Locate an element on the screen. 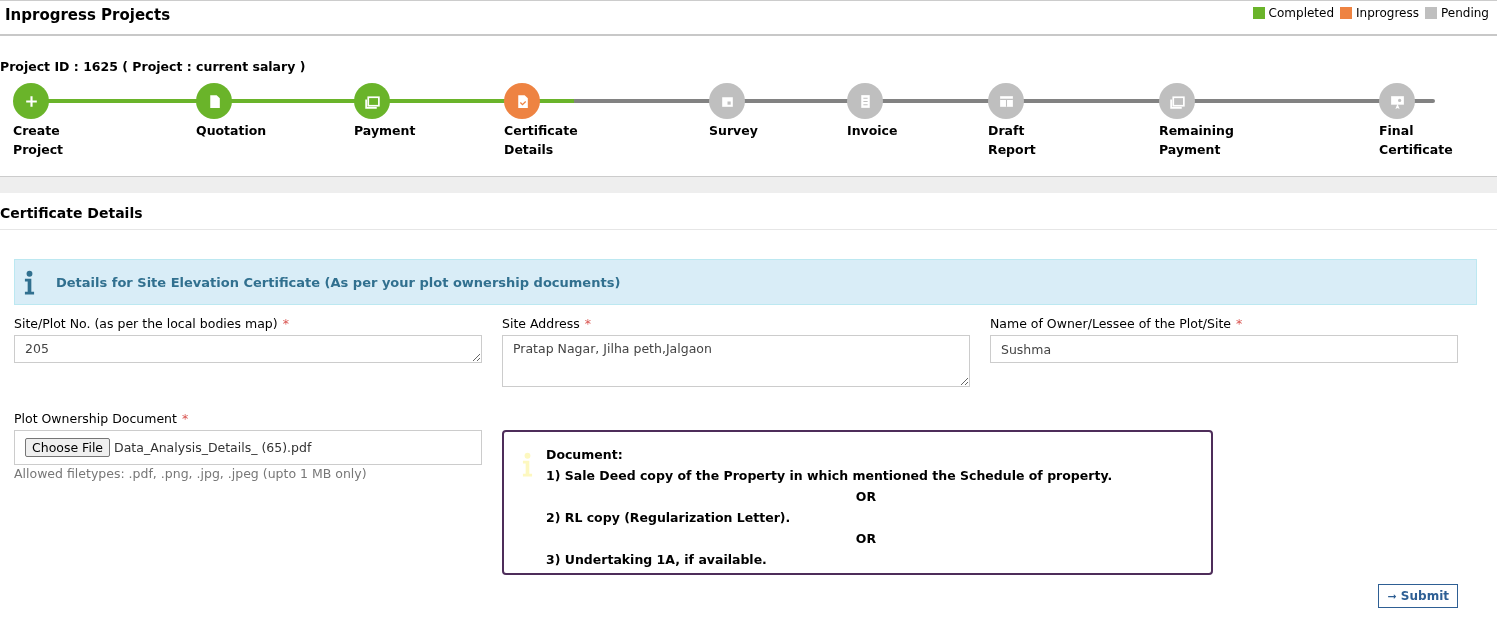  section-title: Certificate Details is located at coordinates (748, 211).